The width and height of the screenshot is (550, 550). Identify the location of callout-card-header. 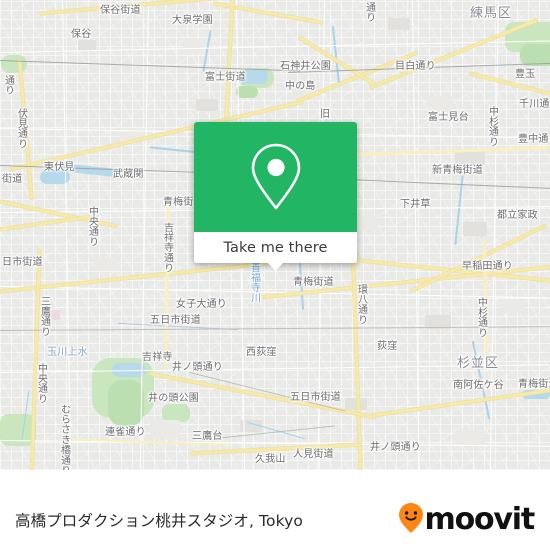
(275, 177).